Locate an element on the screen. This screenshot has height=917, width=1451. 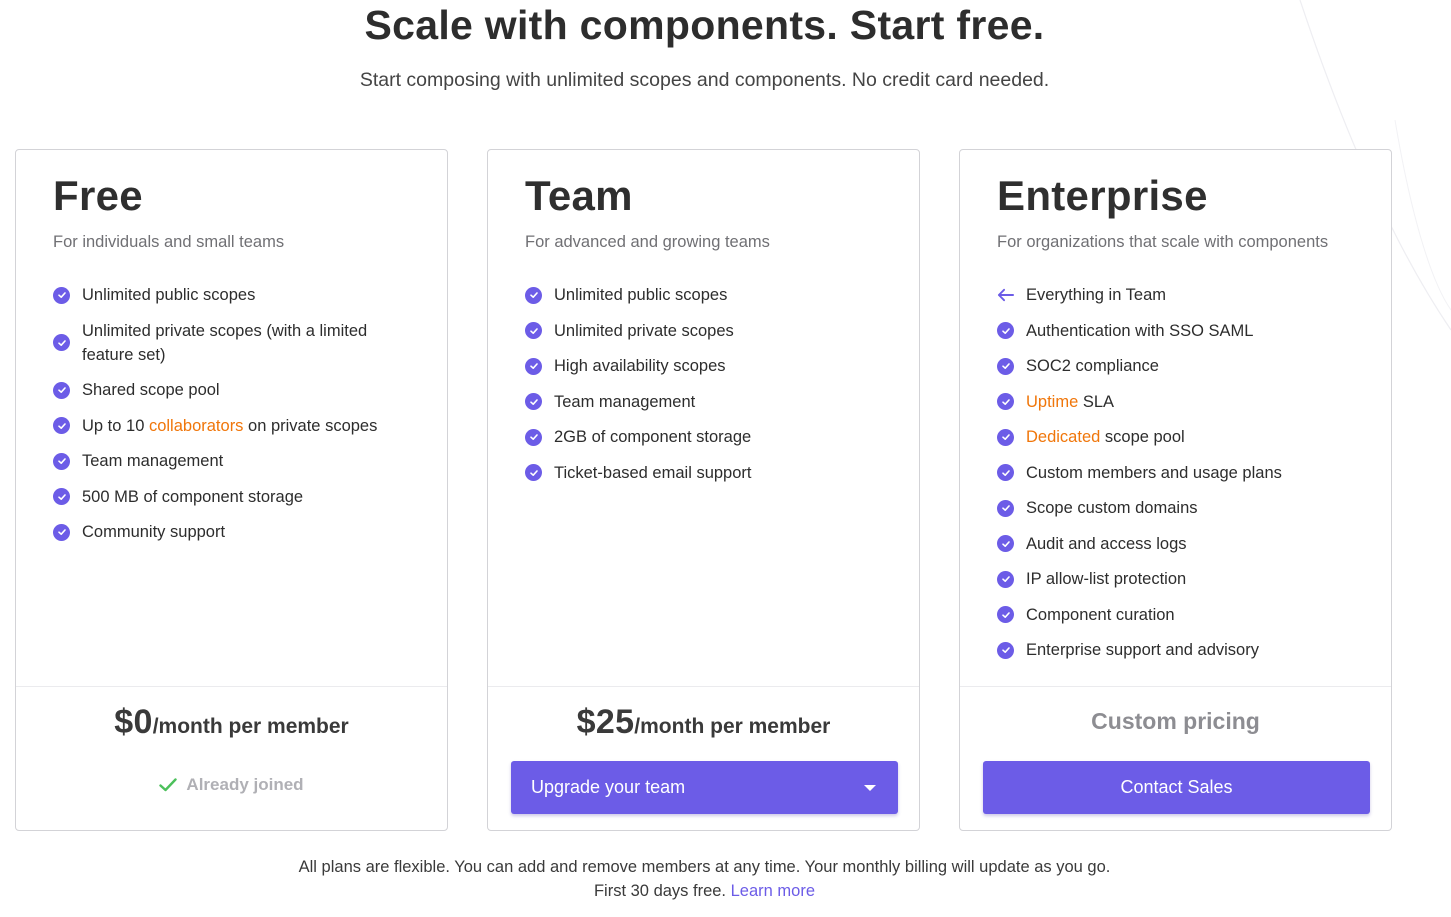
dedicated-link: Dedicated is located at coordinates (1063, 437).